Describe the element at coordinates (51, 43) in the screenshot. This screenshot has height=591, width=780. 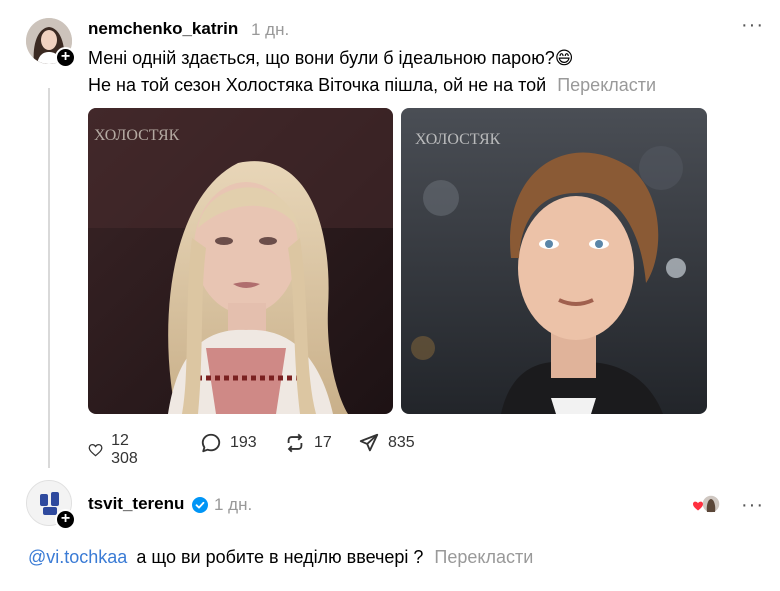
I see `author-avatar: +` at that location.